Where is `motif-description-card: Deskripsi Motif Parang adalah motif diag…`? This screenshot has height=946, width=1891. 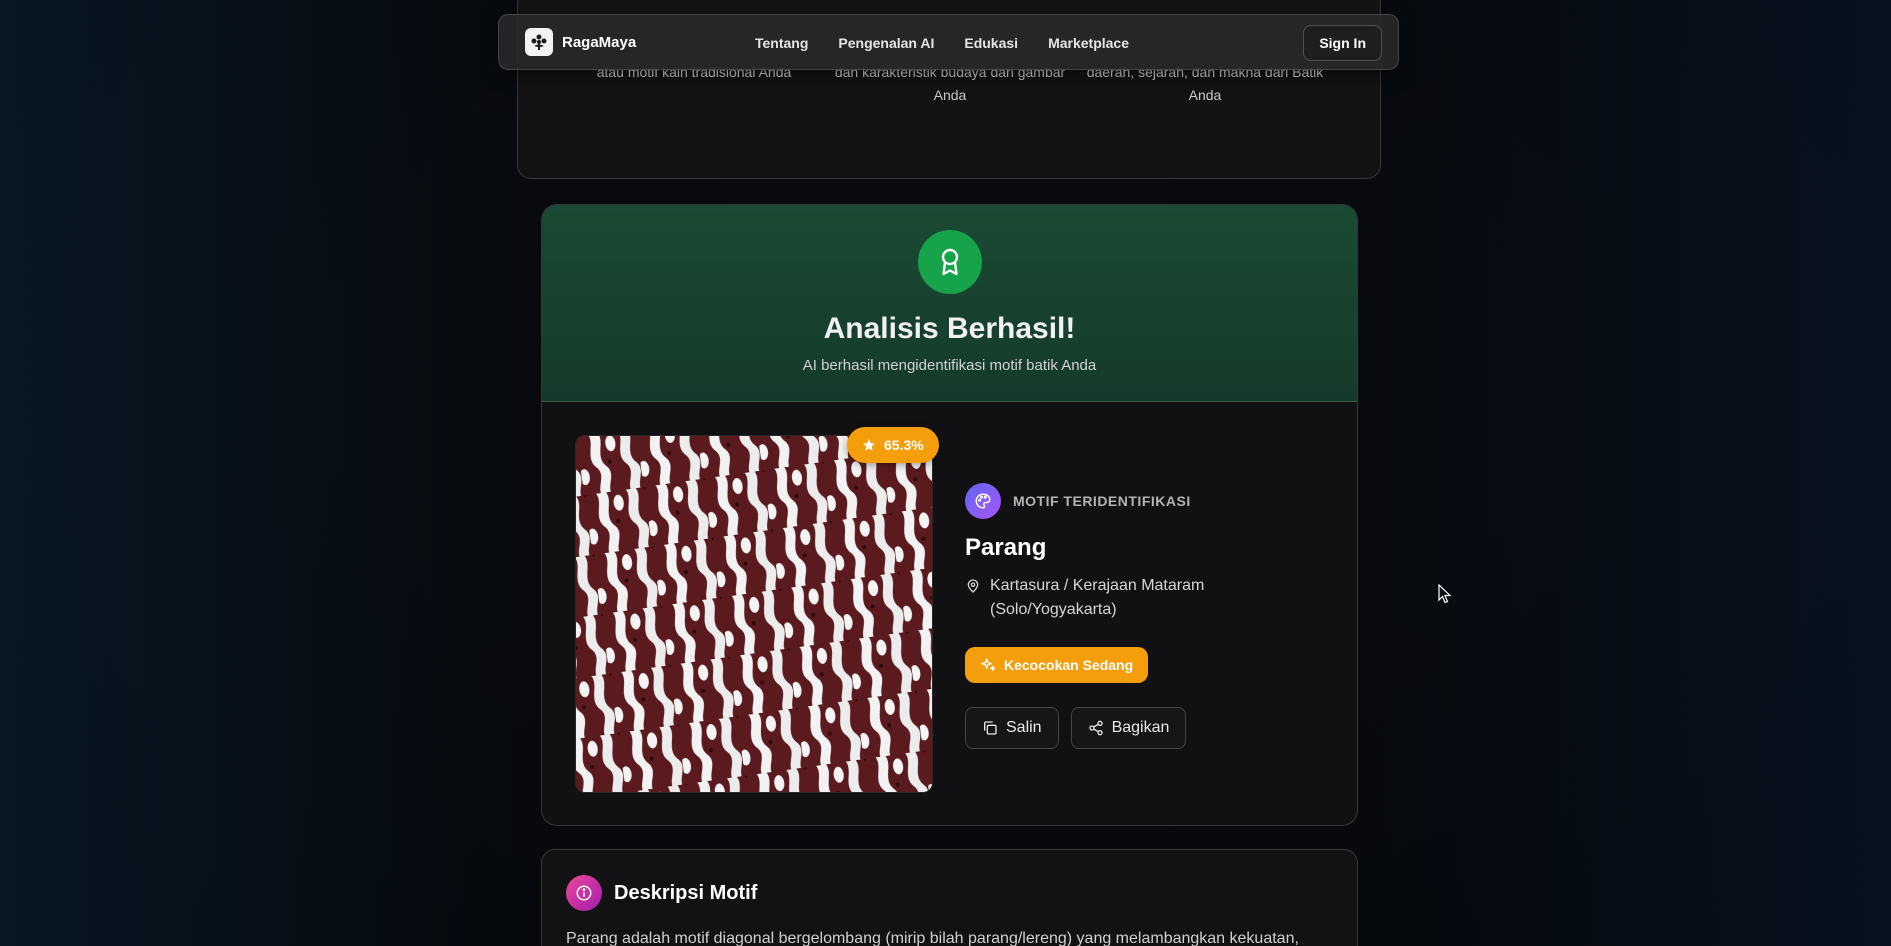
motif-description-card: Deskripsi Motif Parang adalah motif diag… is located at coordinates (949, 897).